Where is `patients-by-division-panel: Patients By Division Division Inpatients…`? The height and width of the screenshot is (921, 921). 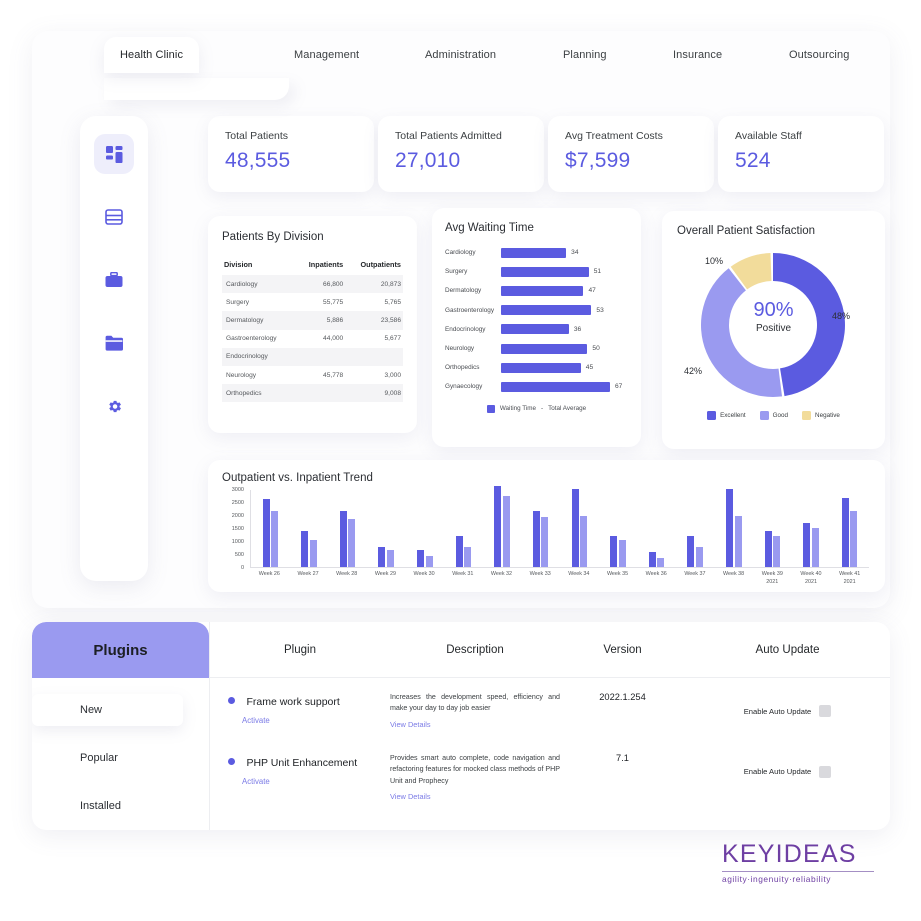 patients-by-division-panel: Patients By Division Division Inpatients… is located at coordinates (312, 324).